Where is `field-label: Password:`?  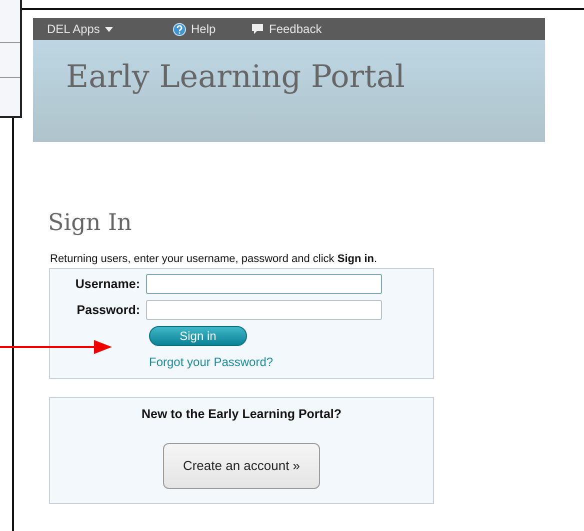
field-label: Password: is located at coordinates (108, 310).